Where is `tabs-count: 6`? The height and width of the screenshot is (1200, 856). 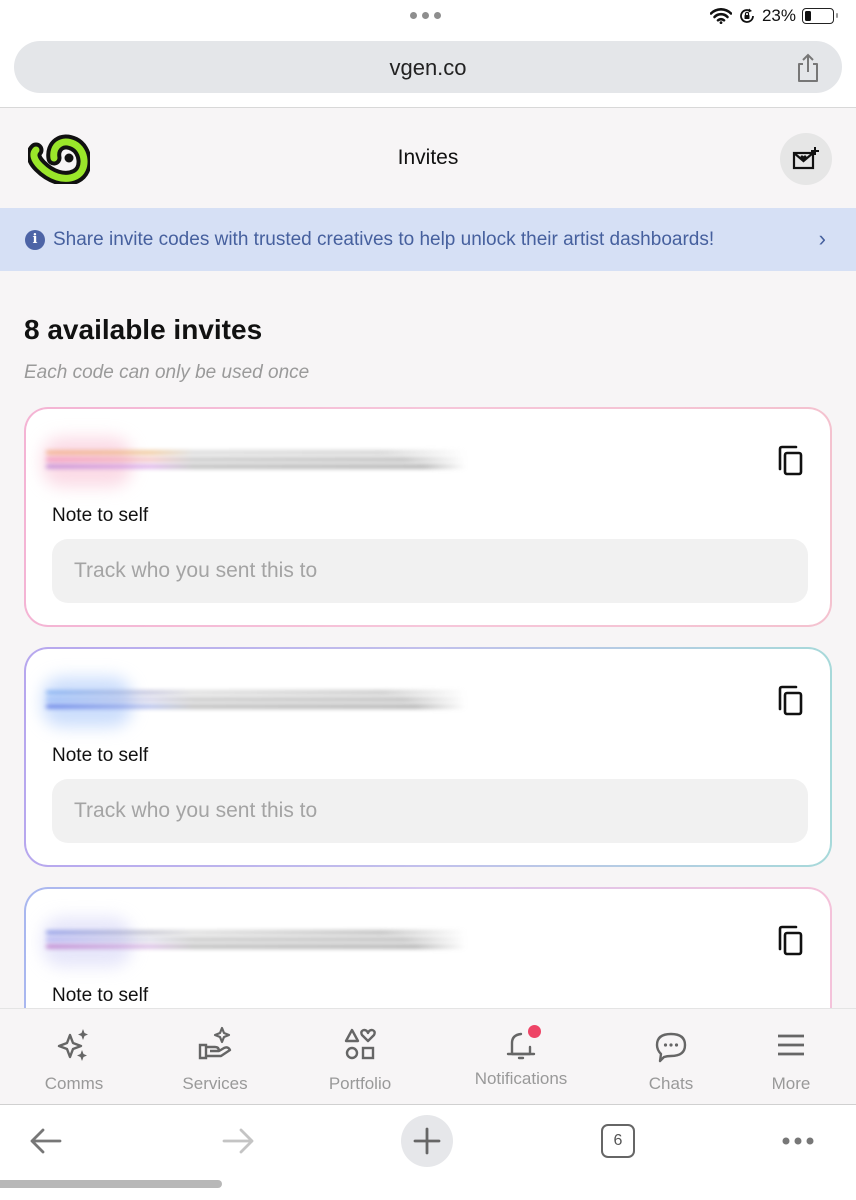
tabs-count: 6 is located at coordinates (618, 1141).